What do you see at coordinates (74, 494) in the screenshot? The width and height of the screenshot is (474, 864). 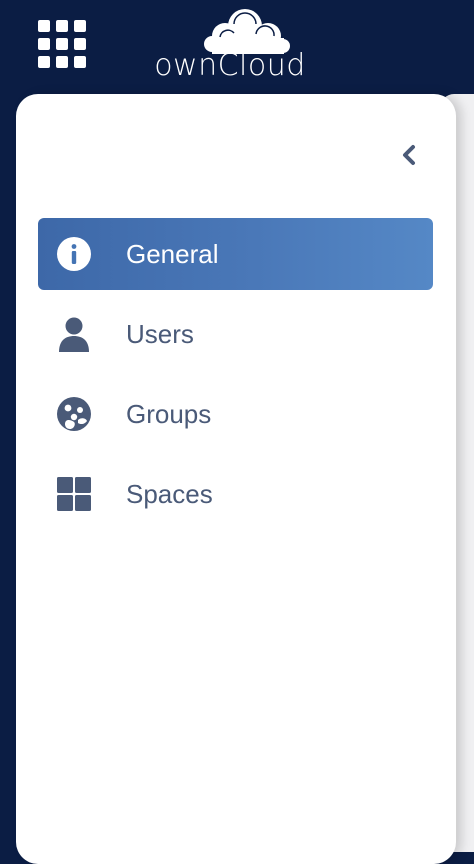 I see `spaces-grid-icon` at bounding box center [74, 494].